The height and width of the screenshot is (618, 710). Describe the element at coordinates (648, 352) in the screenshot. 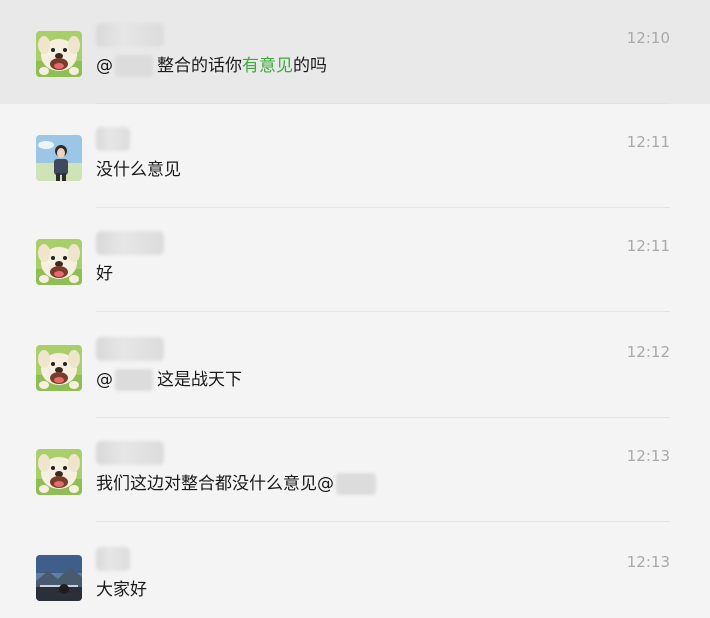

I see `message-time: 12:12` at that location.